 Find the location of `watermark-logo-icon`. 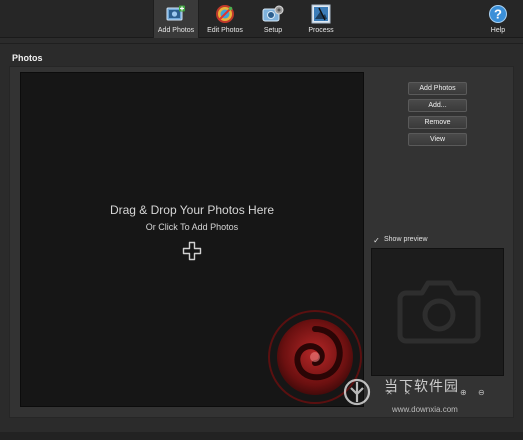

watermark-logo-icon is located at coordinates (357, 392).